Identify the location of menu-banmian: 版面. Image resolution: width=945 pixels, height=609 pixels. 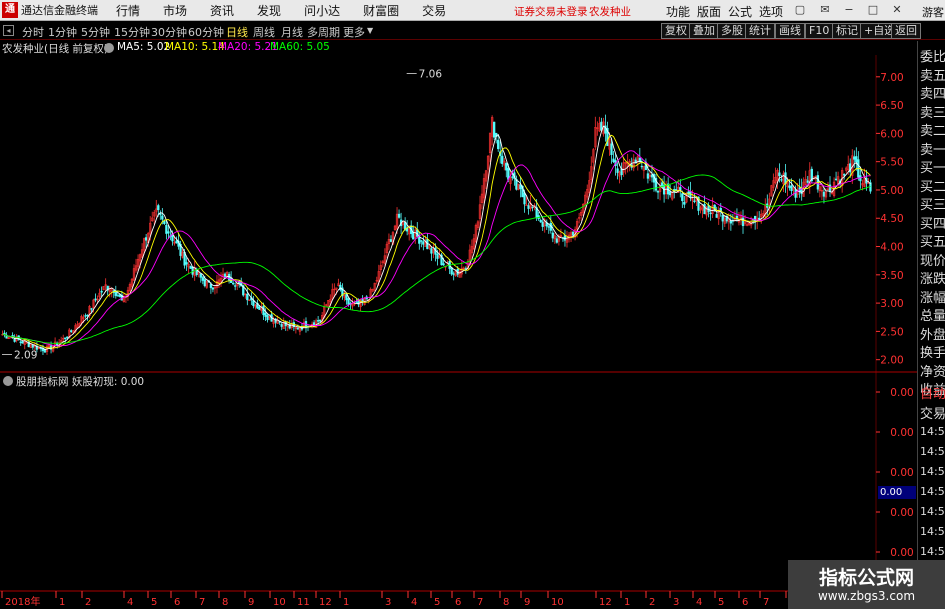
(709, 11).